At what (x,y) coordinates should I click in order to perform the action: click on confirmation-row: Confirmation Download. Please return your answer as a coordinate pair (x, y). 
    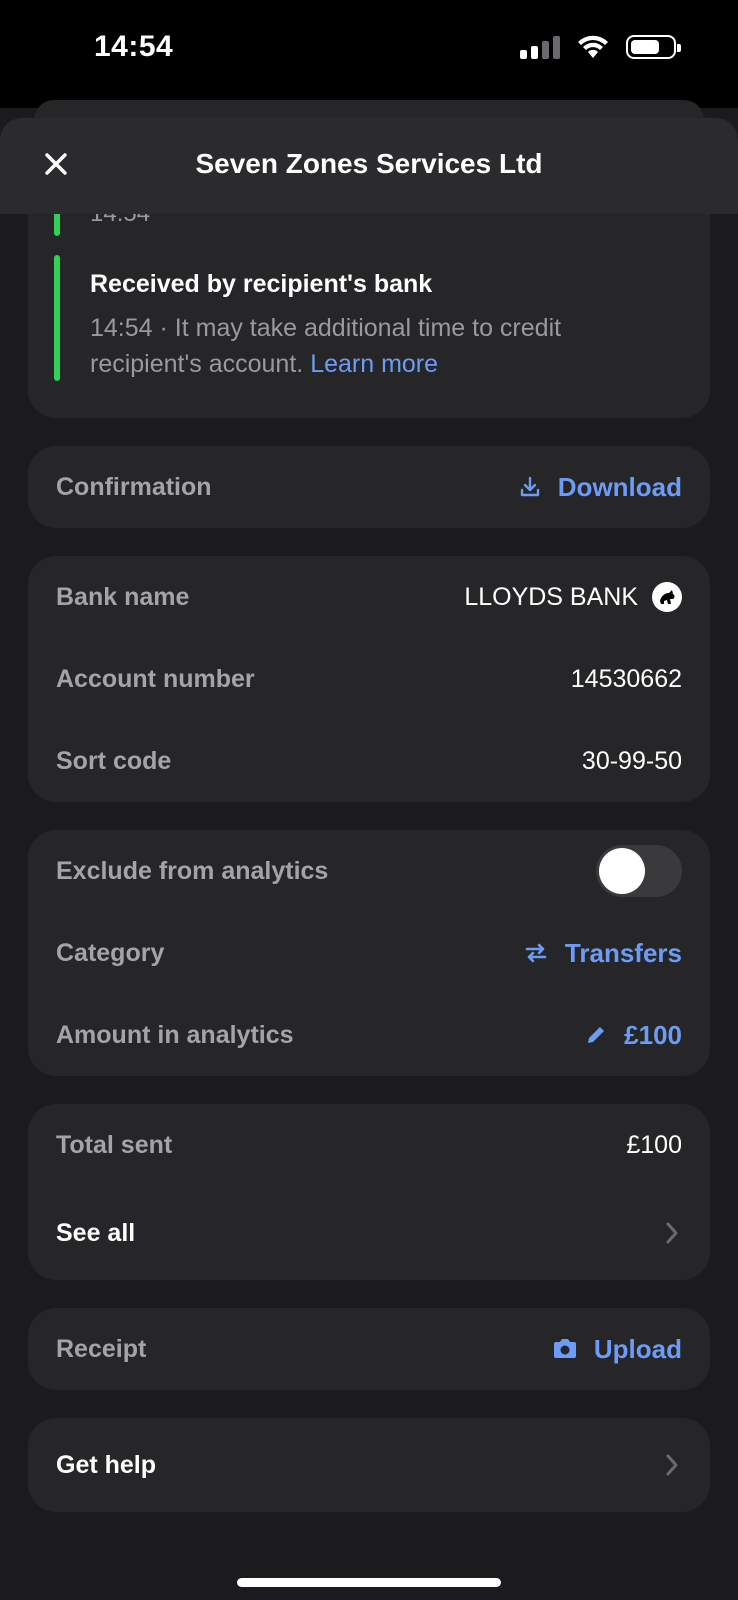
    Looking at the image, I should click on (369, 487).